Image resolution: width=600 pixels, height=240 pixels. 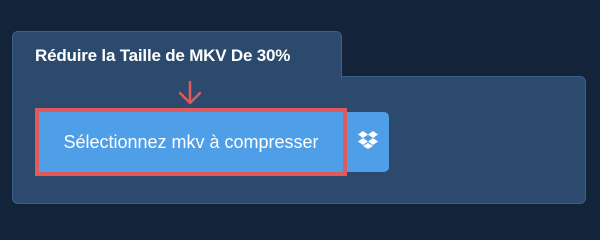 I want to click on select-file-button: Sélectionnez mkv à compresser, so click(x=191, y=142).